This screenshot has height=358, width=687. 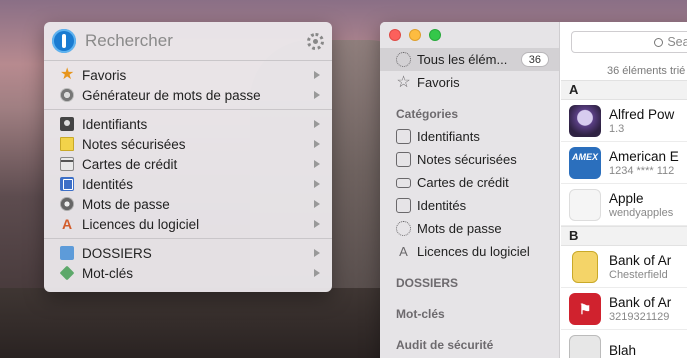 What do you see at coordinates (188, 124) in the screenshot?
I see `mini-item-logins: Identifiants` at bounding box center [188, 124].